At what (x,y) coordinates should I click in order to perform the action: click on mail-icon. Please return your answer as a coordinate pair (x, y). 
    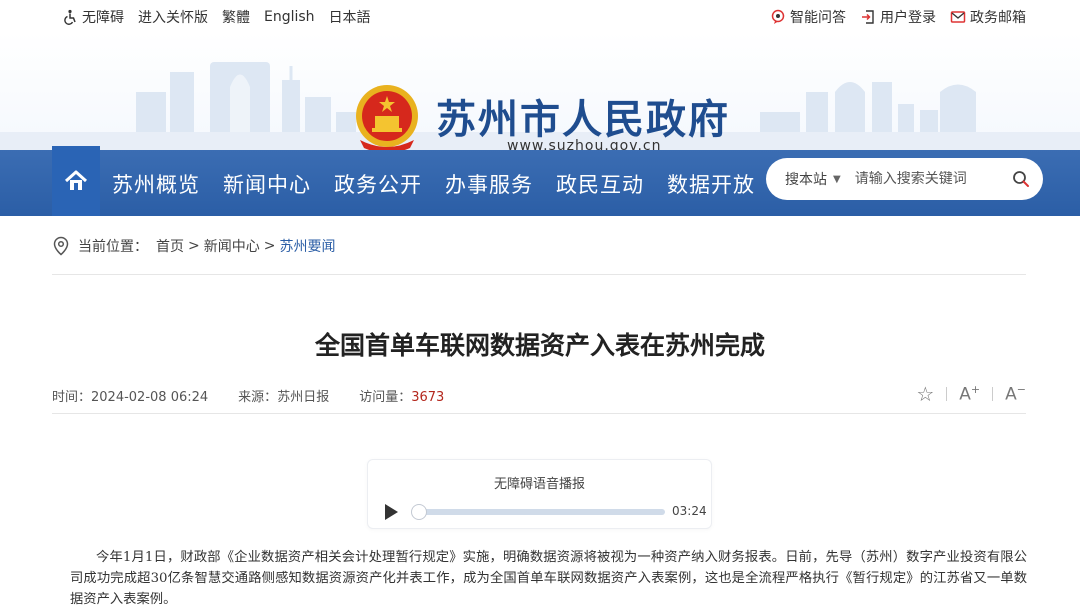
    Looking at the image, I should click on (958, 17).